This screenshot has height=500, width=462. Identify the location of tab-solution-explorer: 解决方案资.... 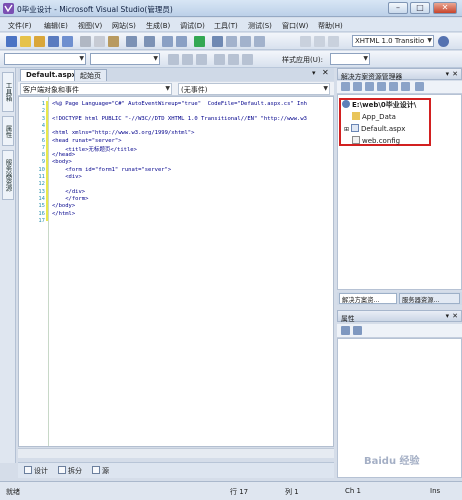
(368, 298).